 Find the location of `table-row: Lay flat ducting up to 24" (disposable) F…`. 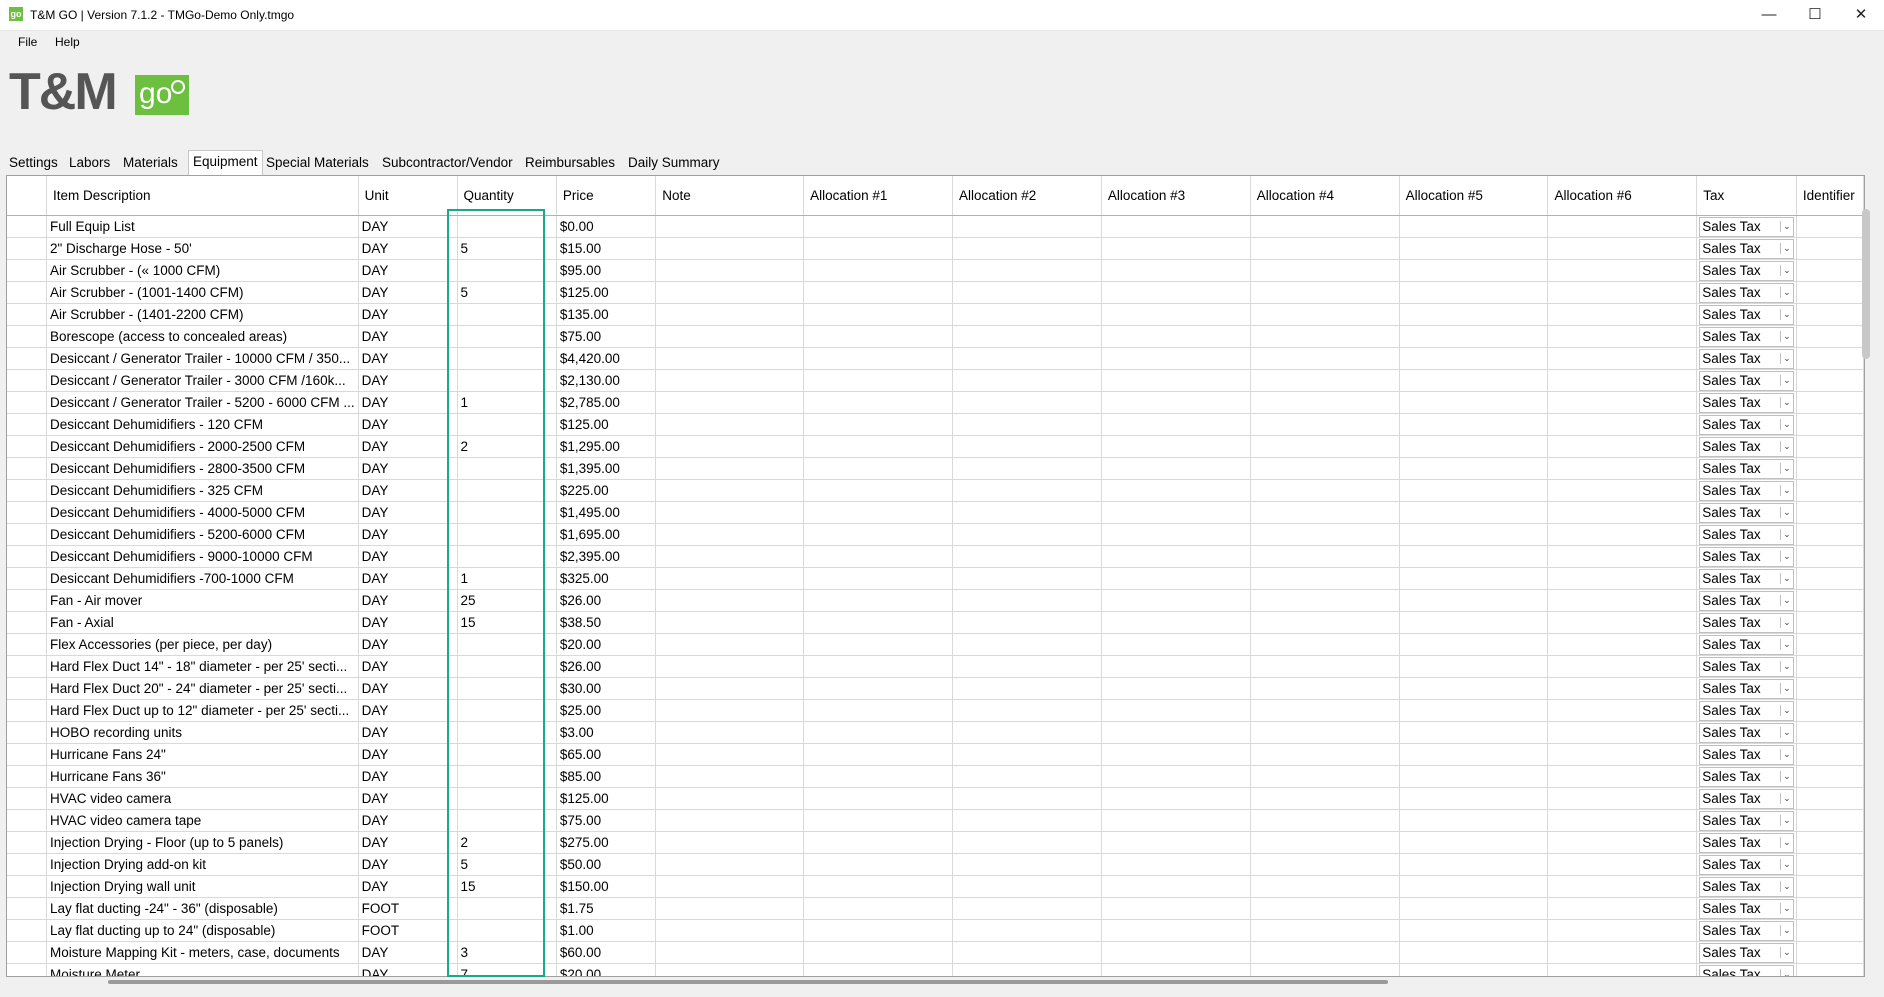

table-row: Lay flat ducting up to 24" (disposable) F… is located at coordinates (935, 930).